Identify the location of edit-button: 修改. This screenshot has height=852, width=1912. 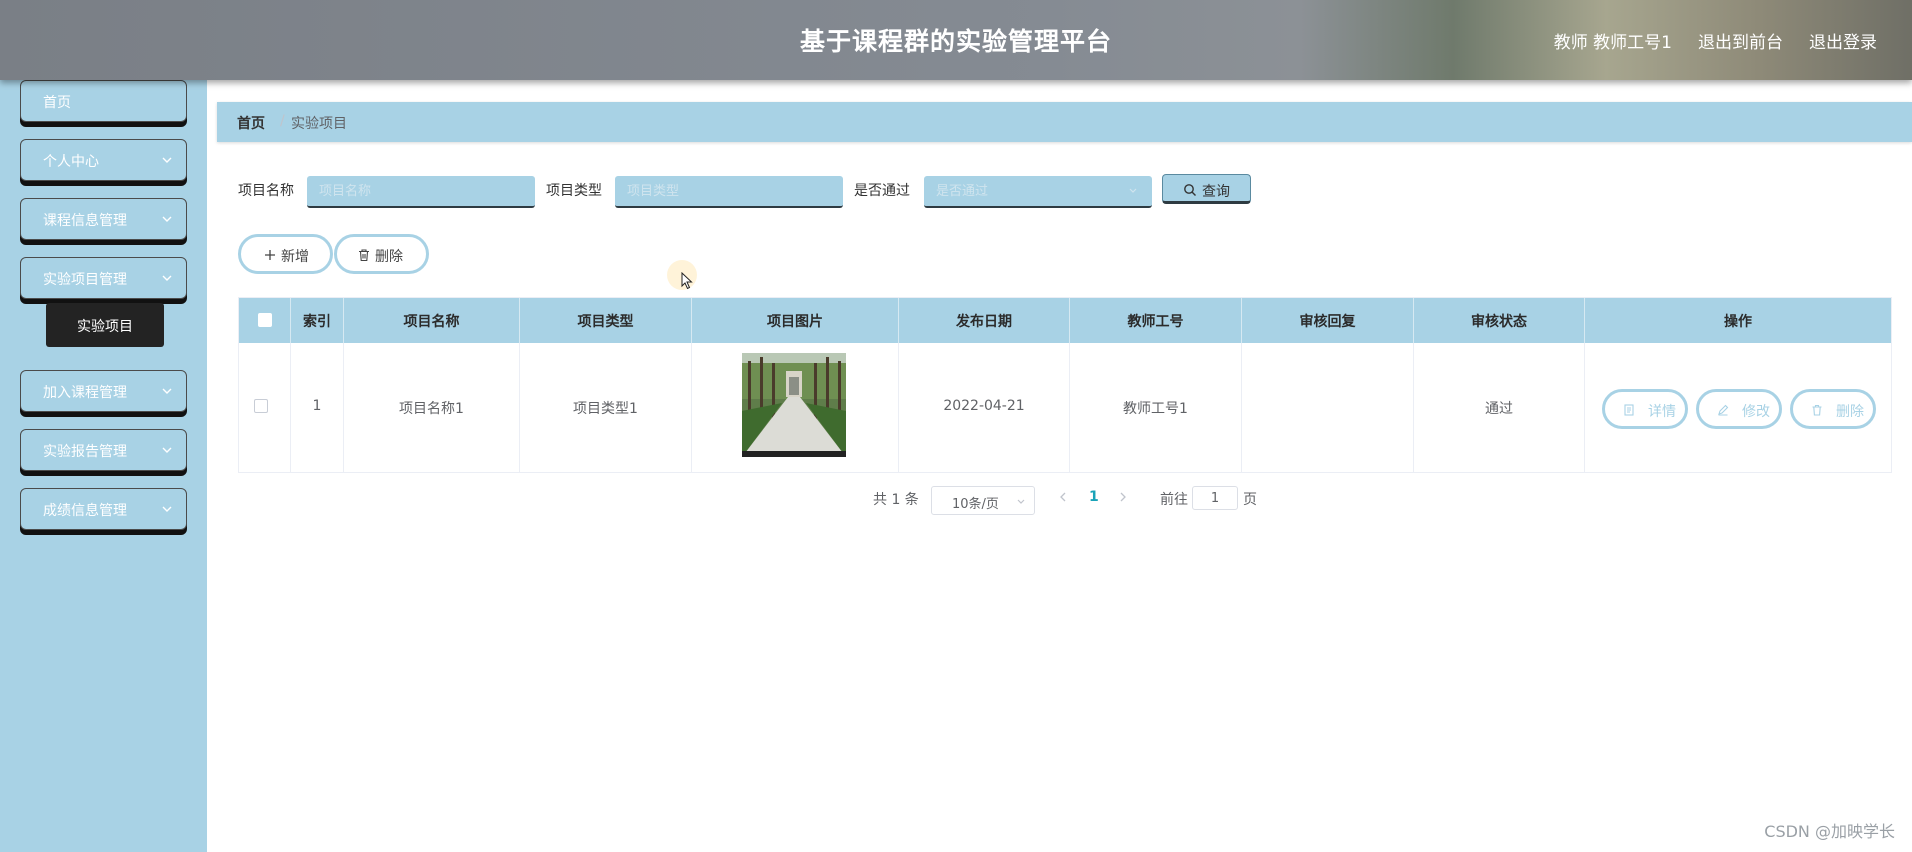
(1739, 409).